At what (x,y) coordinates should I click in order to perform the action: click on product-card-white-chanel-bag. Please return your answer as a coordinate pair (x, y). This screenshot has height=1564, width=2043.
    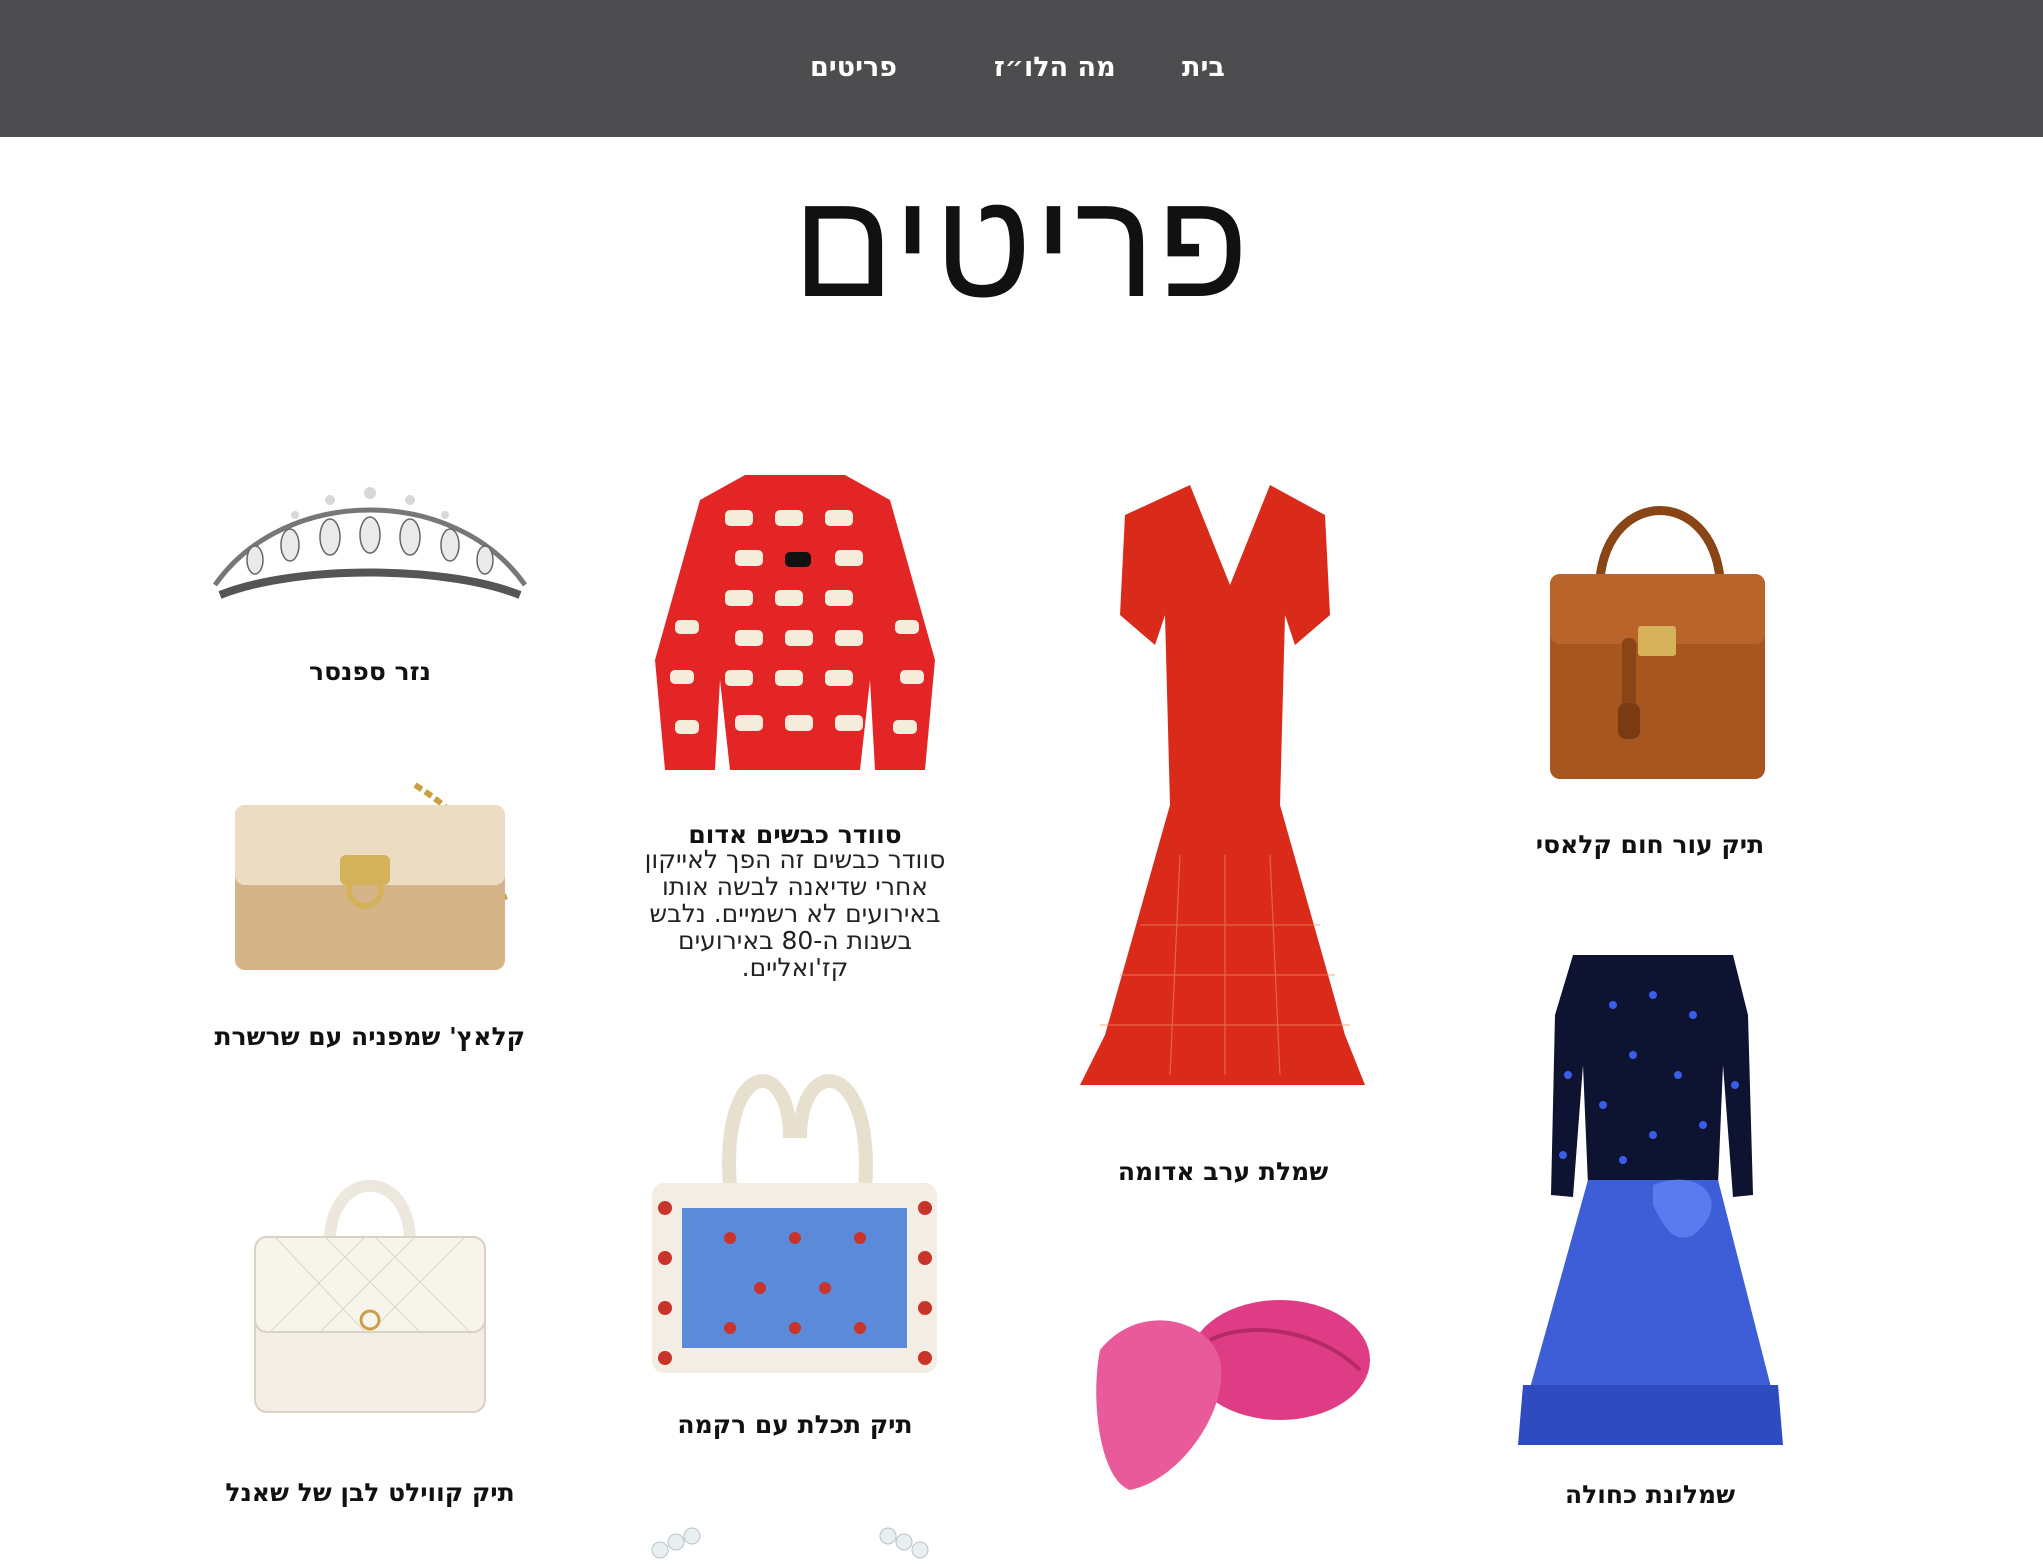
    Looking at the image, I should click on (370, 1292).